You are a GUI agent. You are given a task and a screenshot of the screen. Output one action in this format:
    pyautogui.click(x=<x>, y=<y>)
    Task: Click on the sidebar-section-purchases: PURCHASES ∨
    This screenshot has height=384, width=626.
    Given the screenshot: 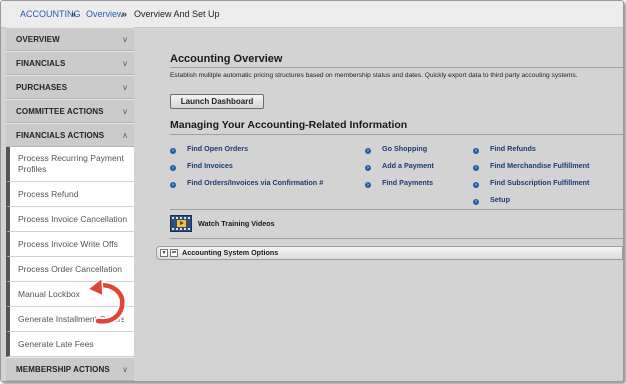 What is the action you would take?
    pyautogui.click(x=70, y=87)
    